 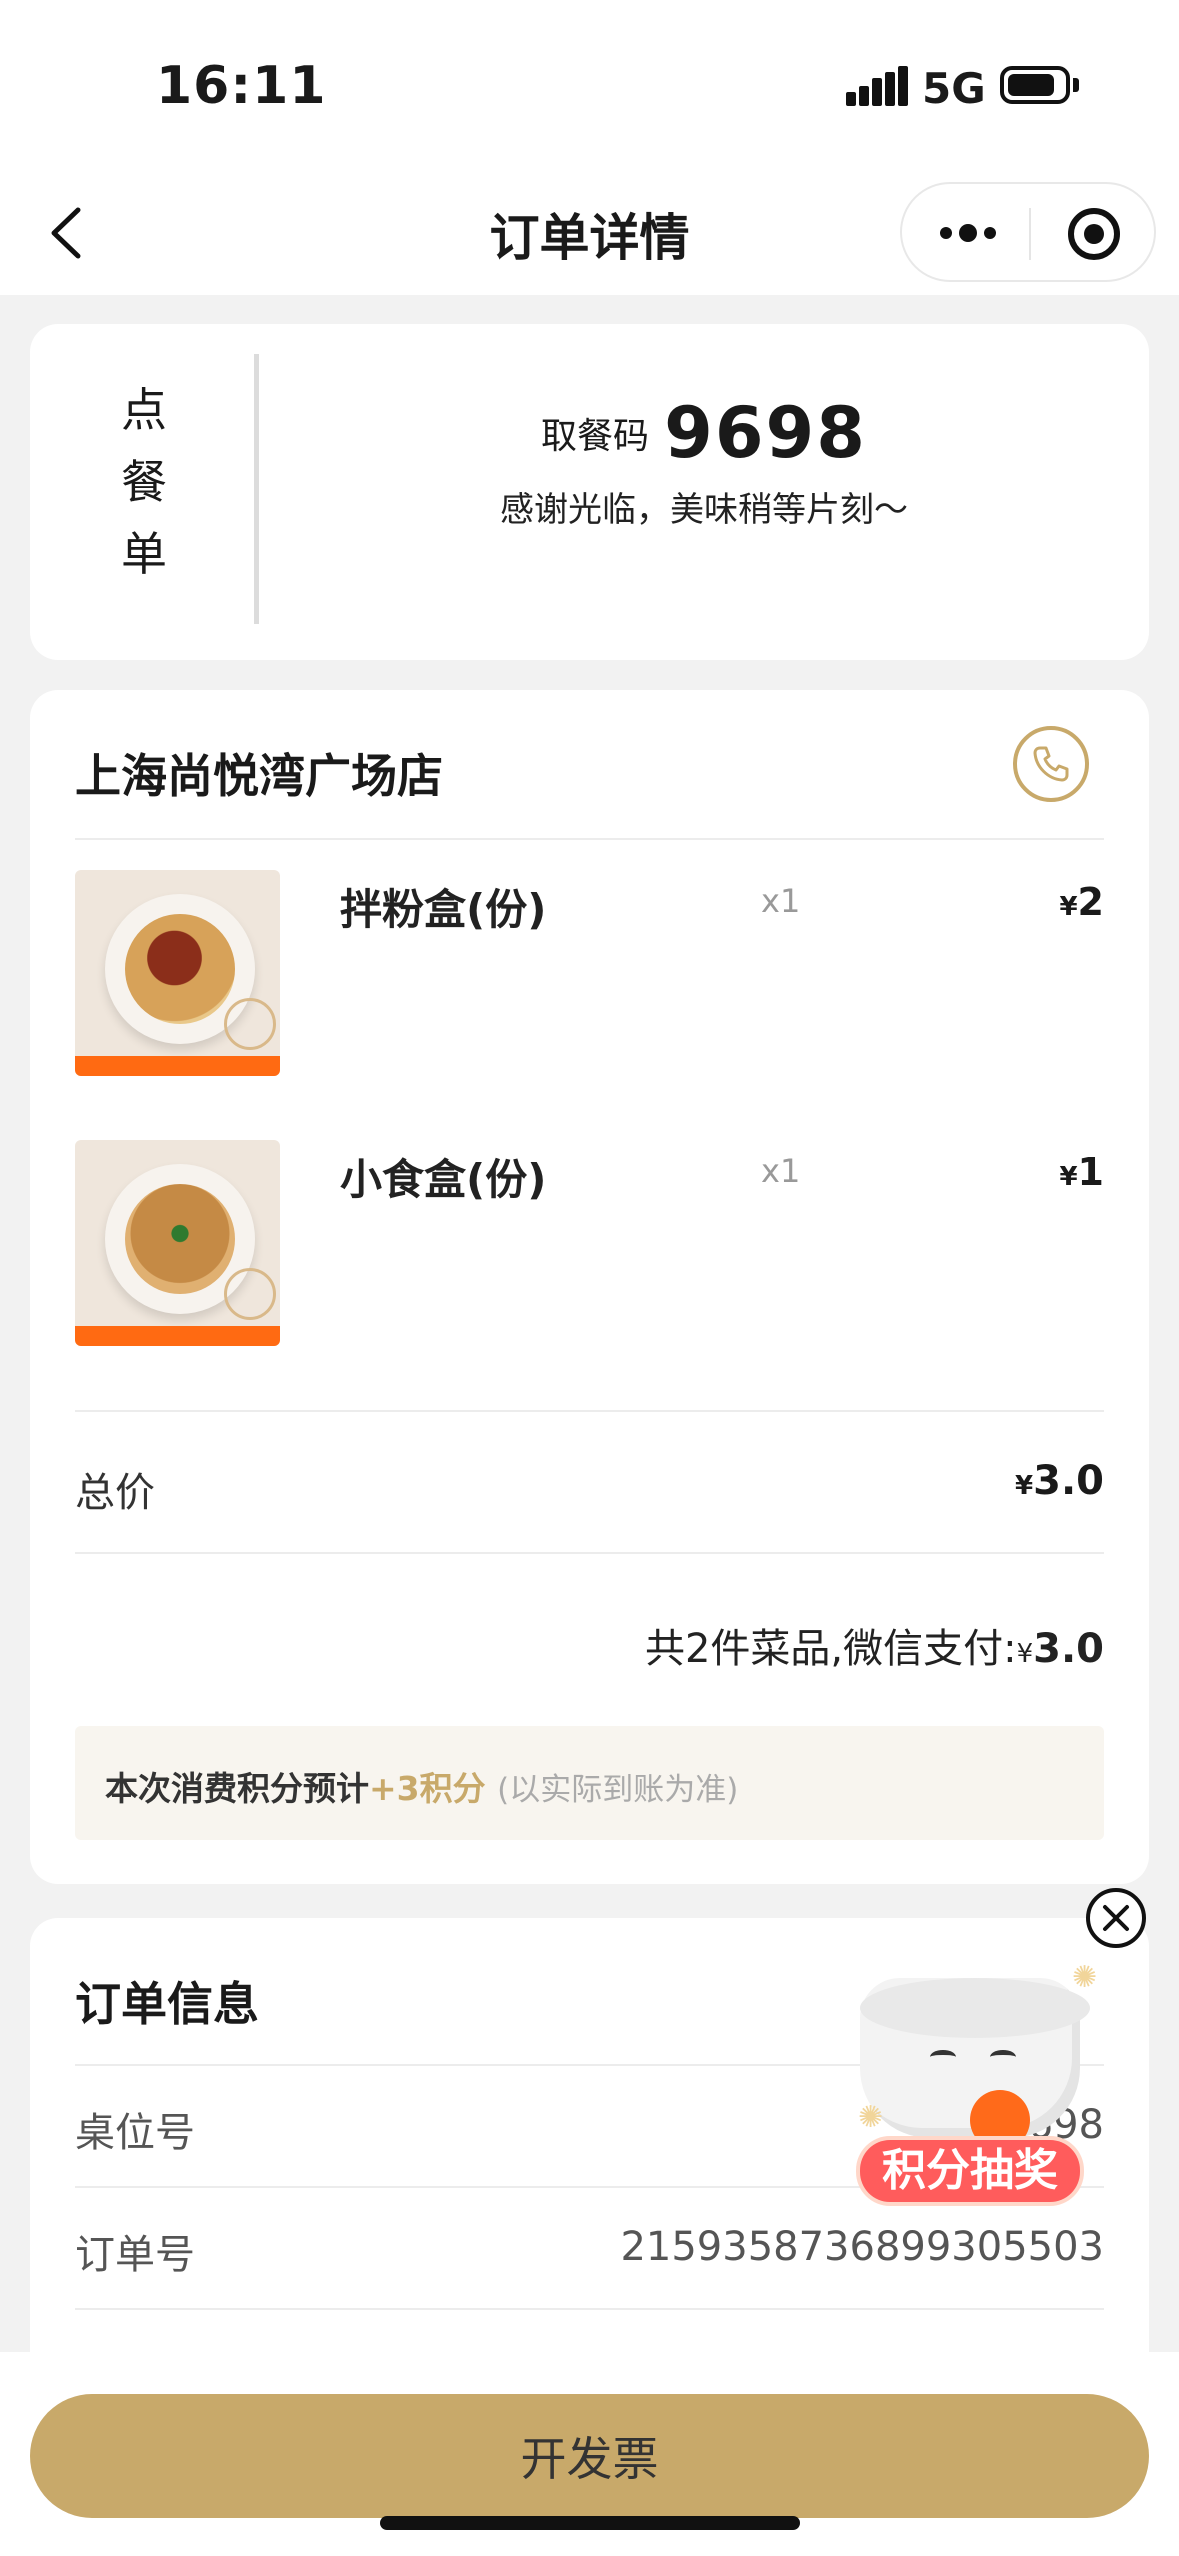 I want to click on phone-icon, so click(x=1051, y=764).